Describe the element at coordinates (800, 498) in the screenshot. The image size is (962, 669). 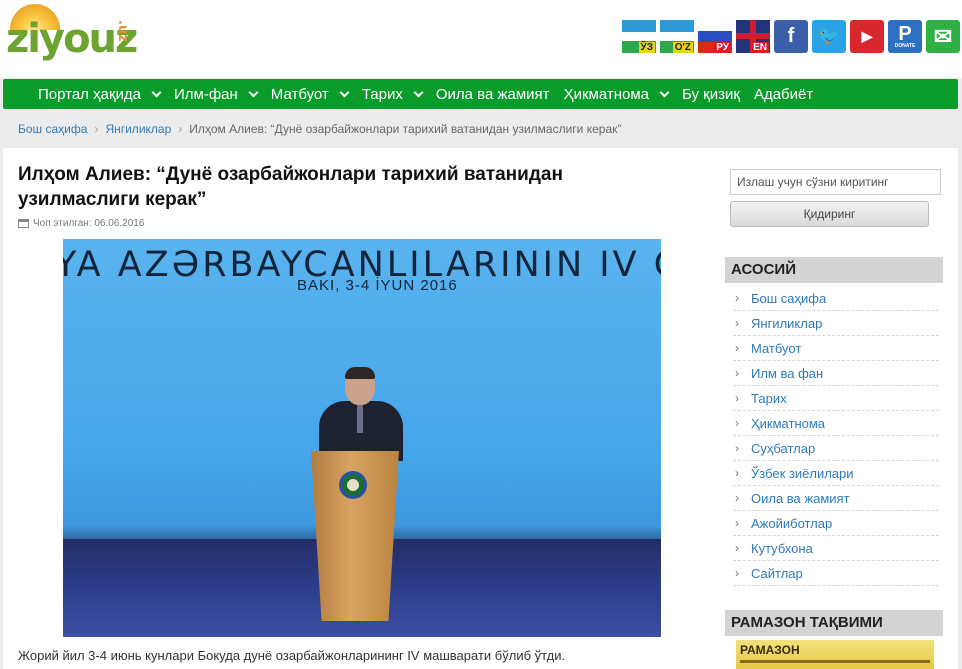
I see `sidebar-item-label: Оила ва жамият` at that location.